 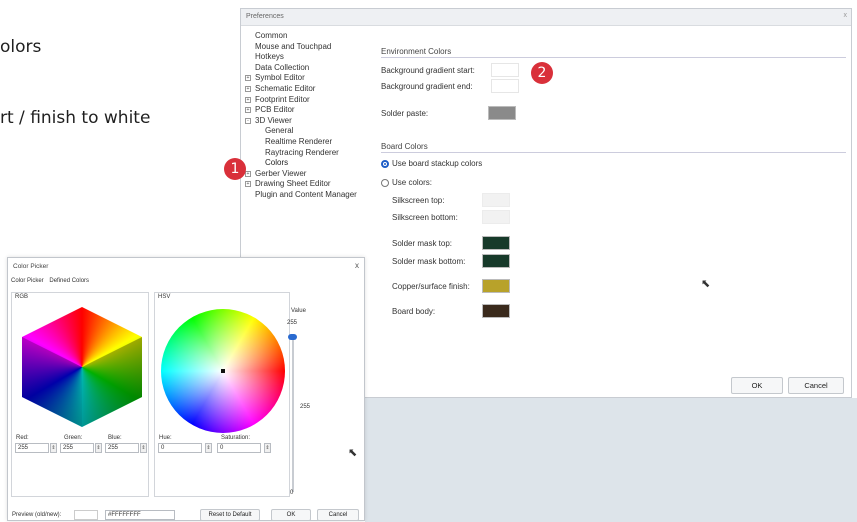 I want to click on blue-spin-icon: ⇕, so click(x=143, y=448).